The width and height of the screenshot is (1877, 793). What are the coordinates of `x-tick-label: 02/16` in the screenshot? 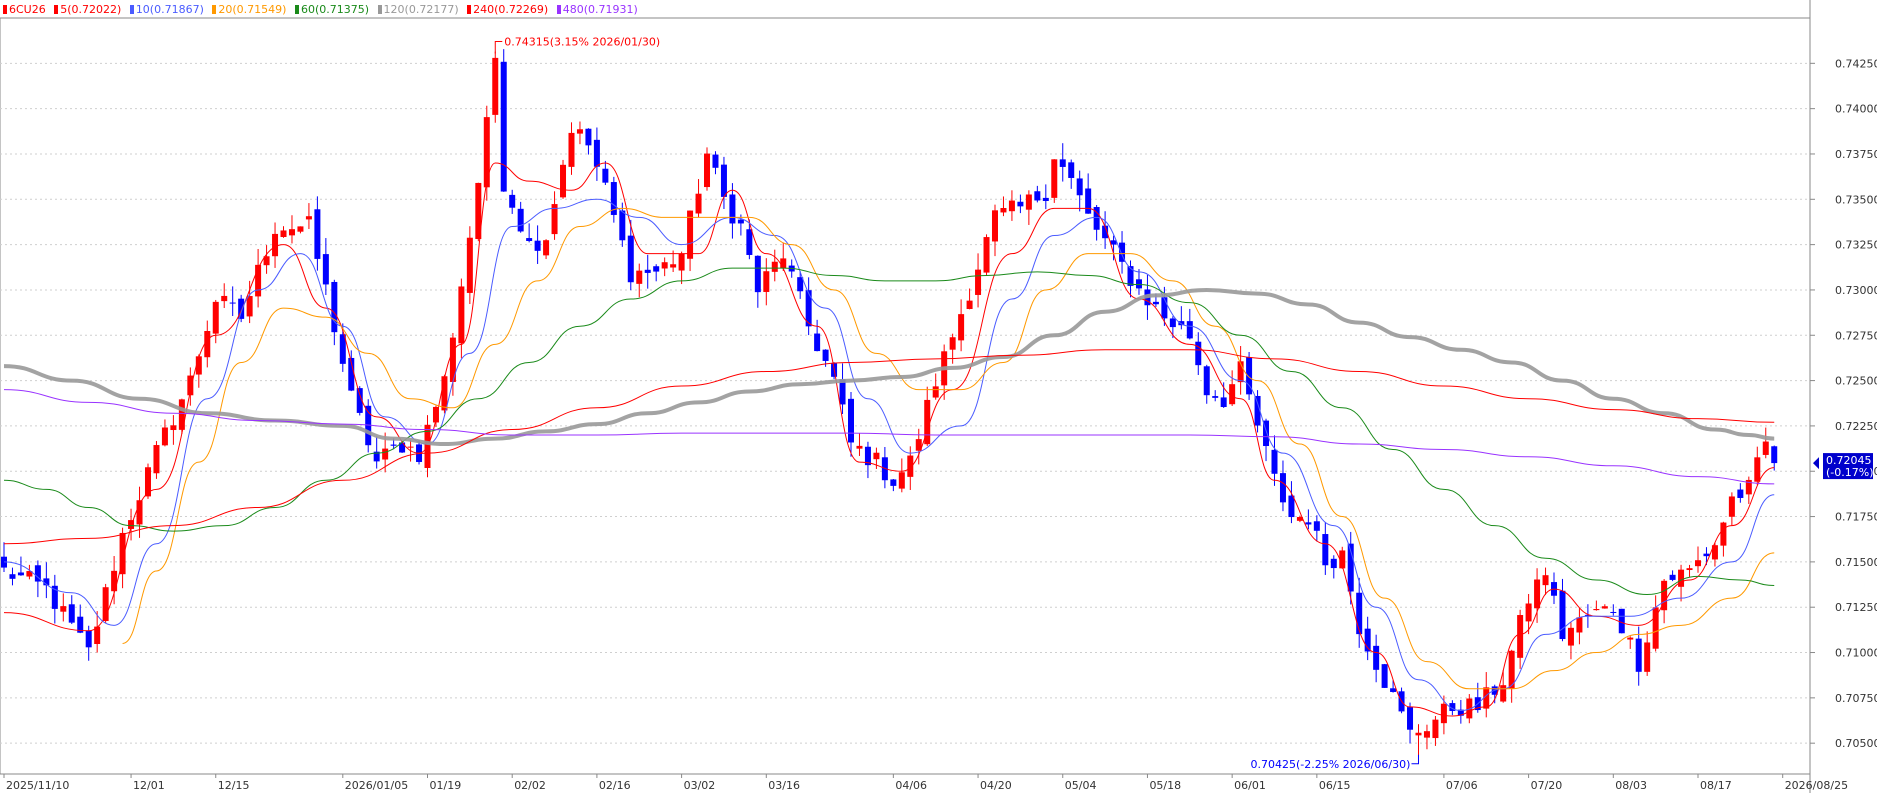 It's located at (615, 785).